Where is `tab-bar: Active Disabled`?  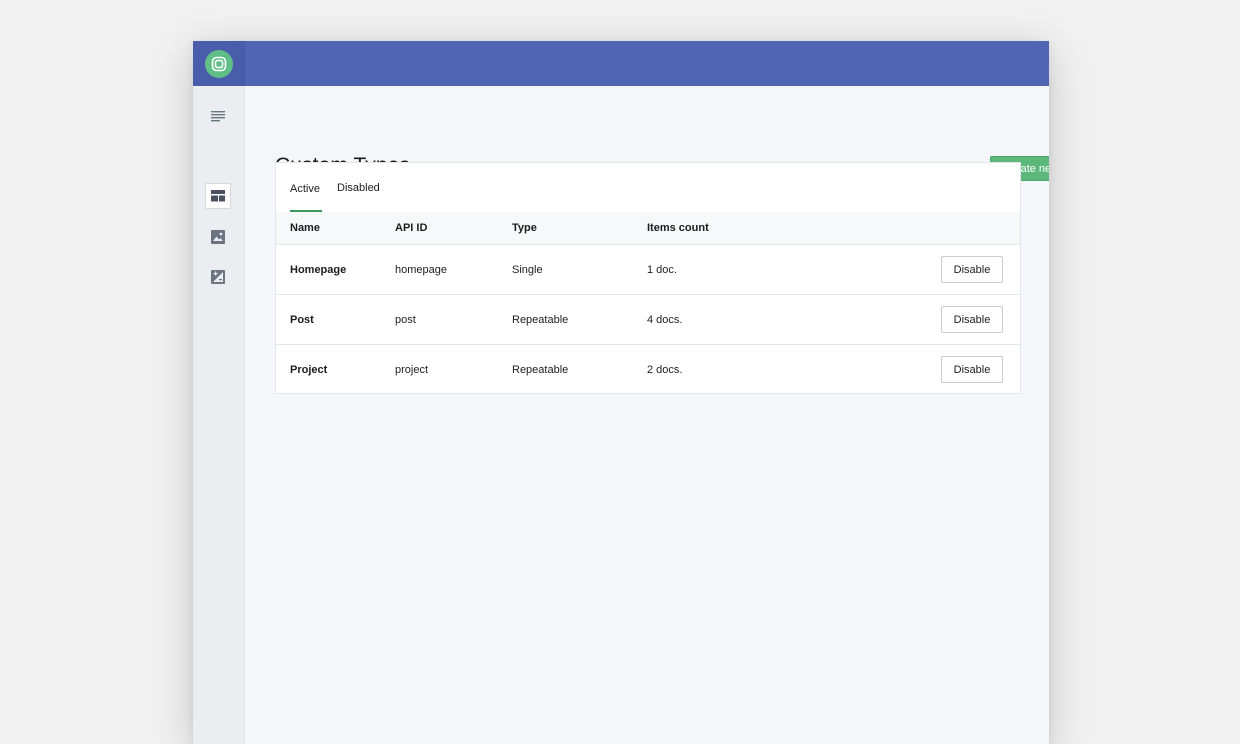 tab-bar: Active Disabled is located at coordinates (648, 187).